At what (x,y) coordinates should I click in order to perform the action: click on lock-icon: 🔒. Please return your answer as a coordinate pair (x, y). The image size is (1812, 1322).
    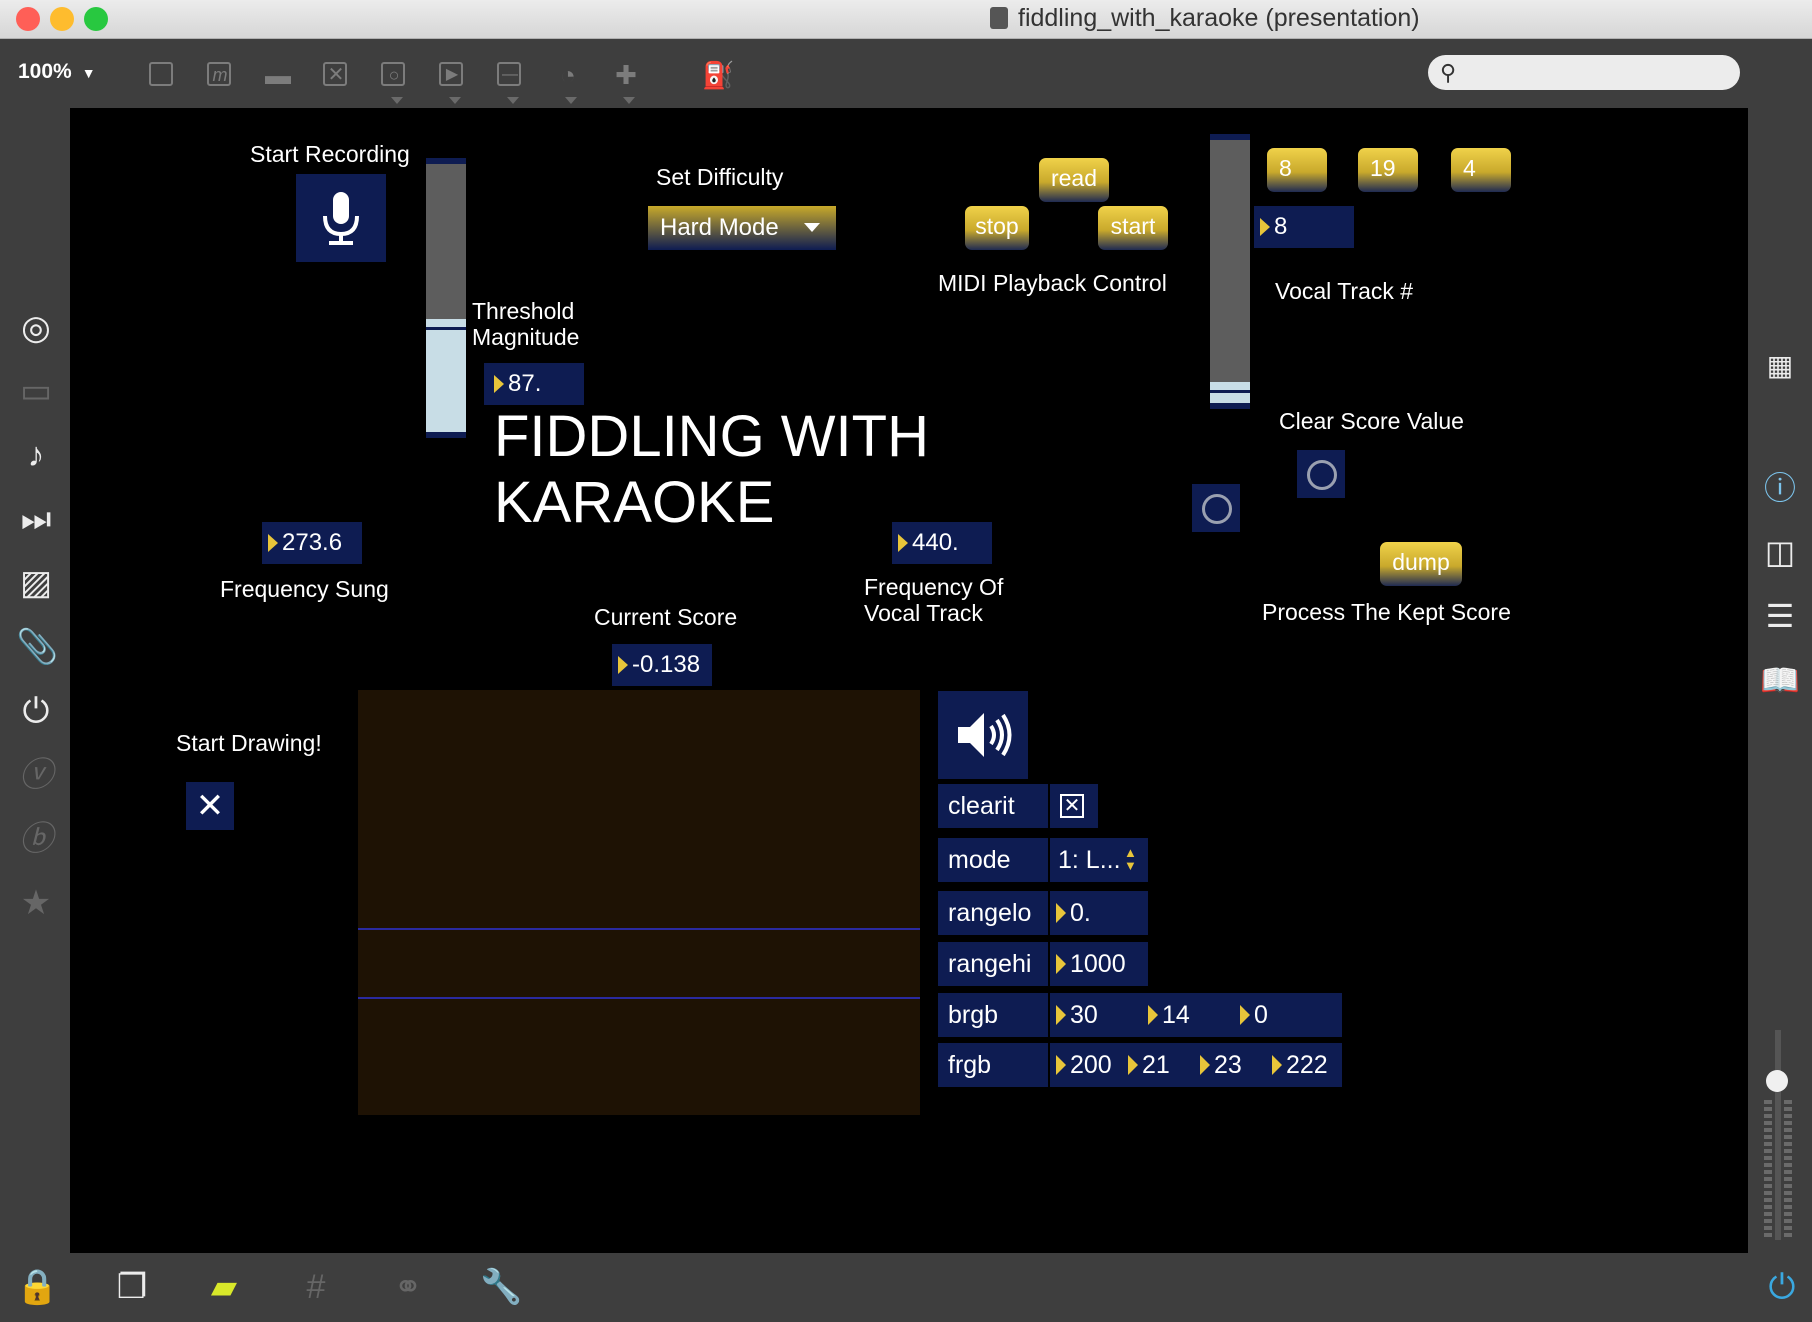
    Looking at the image, I should click on (37, 1287).